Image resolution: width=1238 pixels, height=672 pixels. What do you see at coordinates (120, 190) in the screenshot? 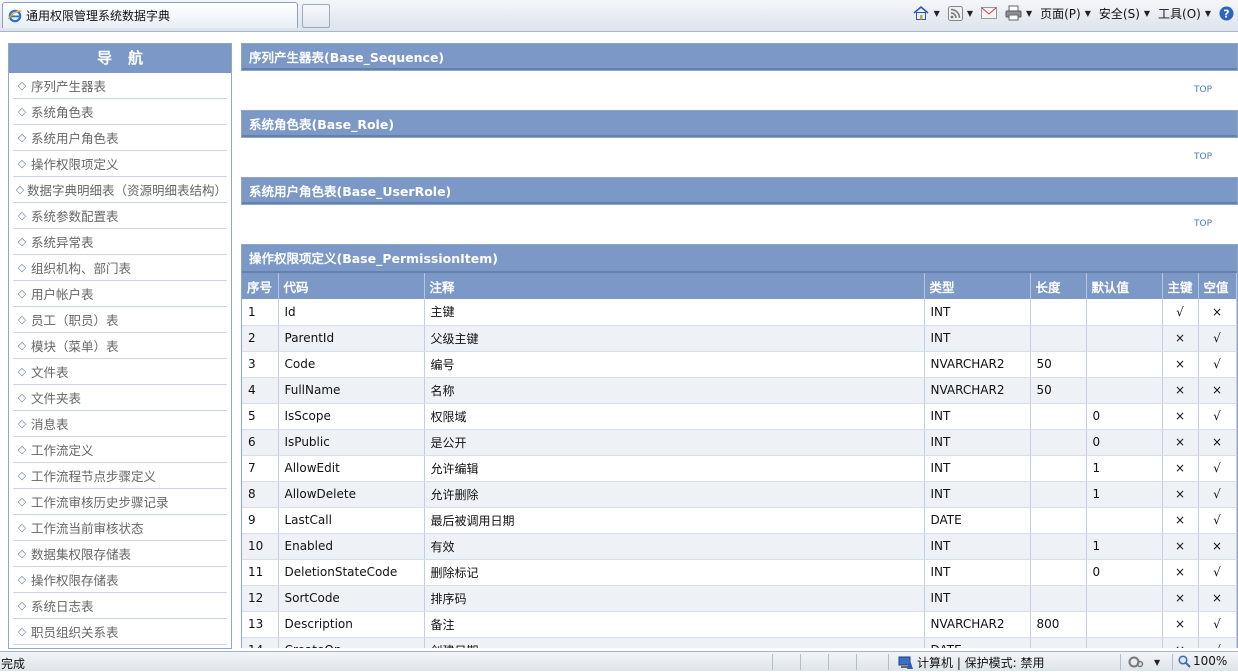
I see `nav-item: ◇ 数据字典明细表（资源明细表结构）` at bounding box center [120, 190].